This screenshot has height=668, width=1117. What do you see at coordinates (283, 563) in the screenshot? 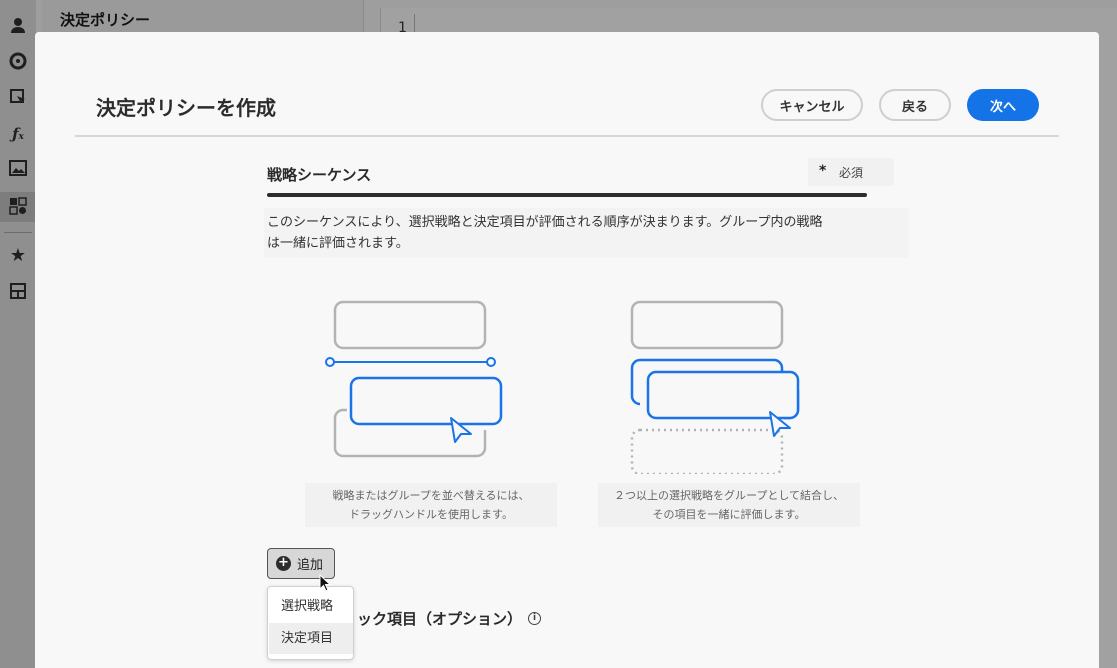
I see `add-circle-icon: +` at bounding box center [283, 563].